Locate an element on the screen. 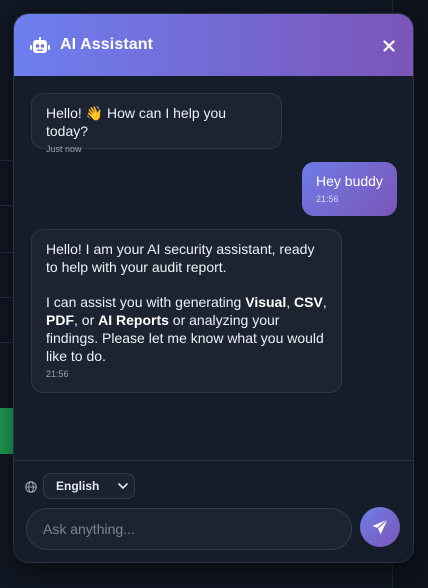  csv-report-label: CSV is located at coordinates (308, 302).